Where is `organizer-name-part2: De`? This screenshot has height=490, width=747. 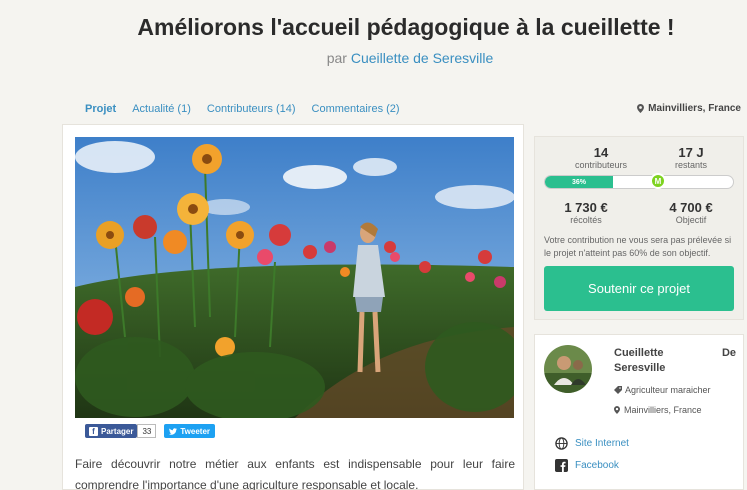 organizer-name-part2: De is located at coordinates (728, 353).